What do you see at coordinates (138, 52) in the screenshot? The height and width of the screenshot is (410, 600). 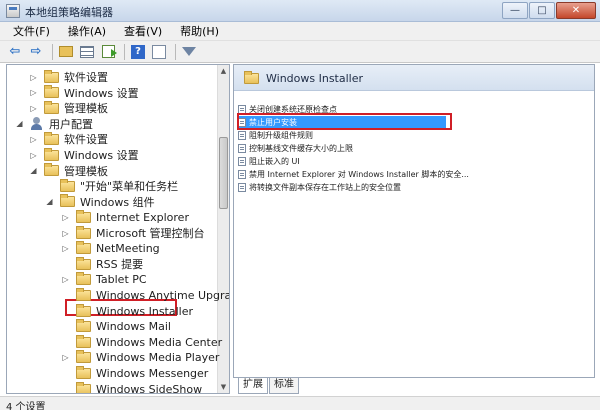 I see `help-button: ?` at bounding box center [138, 52].